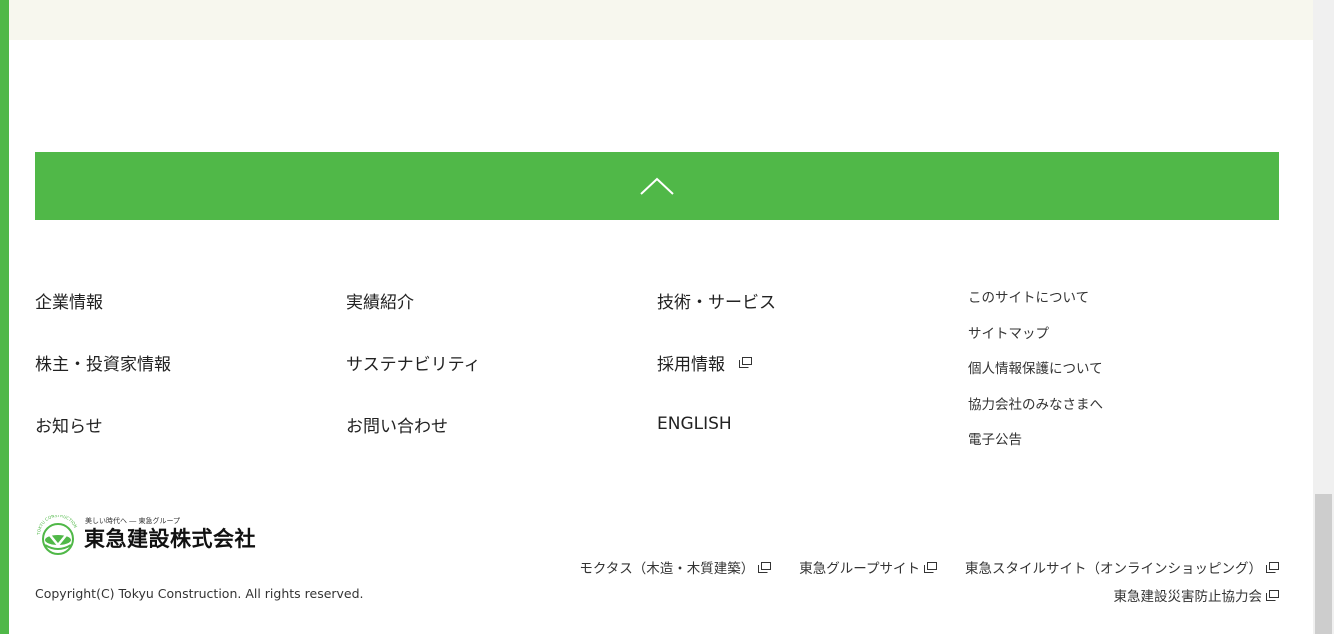 This screenshot has height=634, width=1334. I want to click on nav-link-projects: 実績紹介, so click(413, 300).